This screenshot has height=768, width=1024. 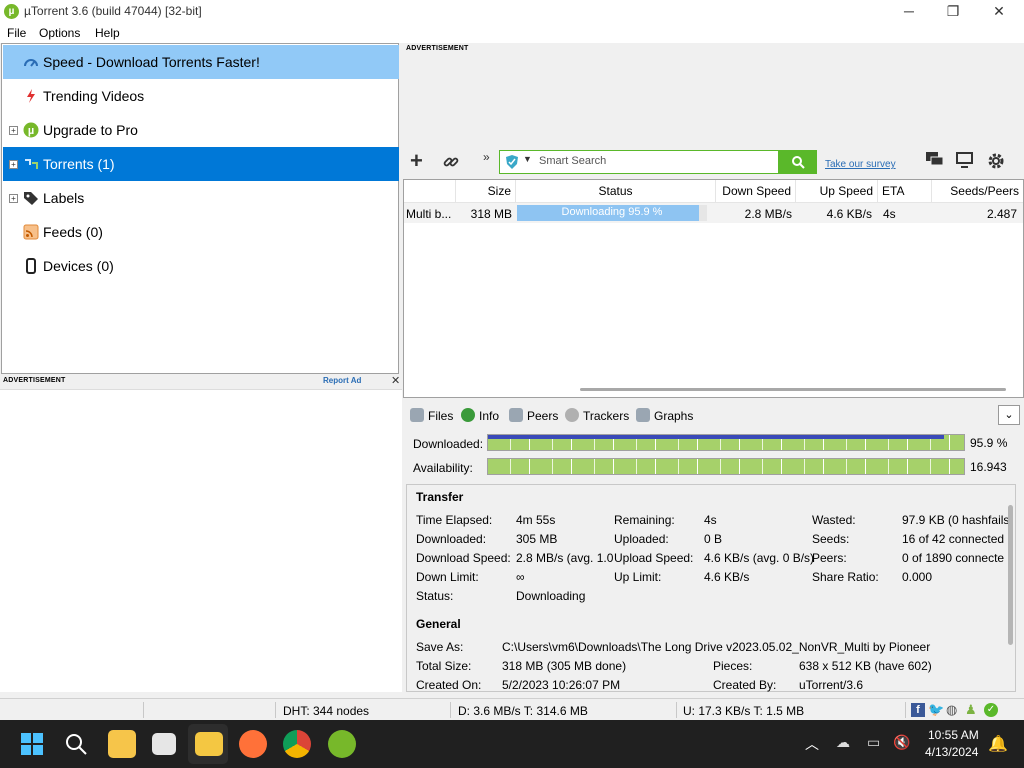 What do you see at coordinates (416, 161) in the screenshot?
I see `add-torrent-button: +` at bounding box center [416, 161].